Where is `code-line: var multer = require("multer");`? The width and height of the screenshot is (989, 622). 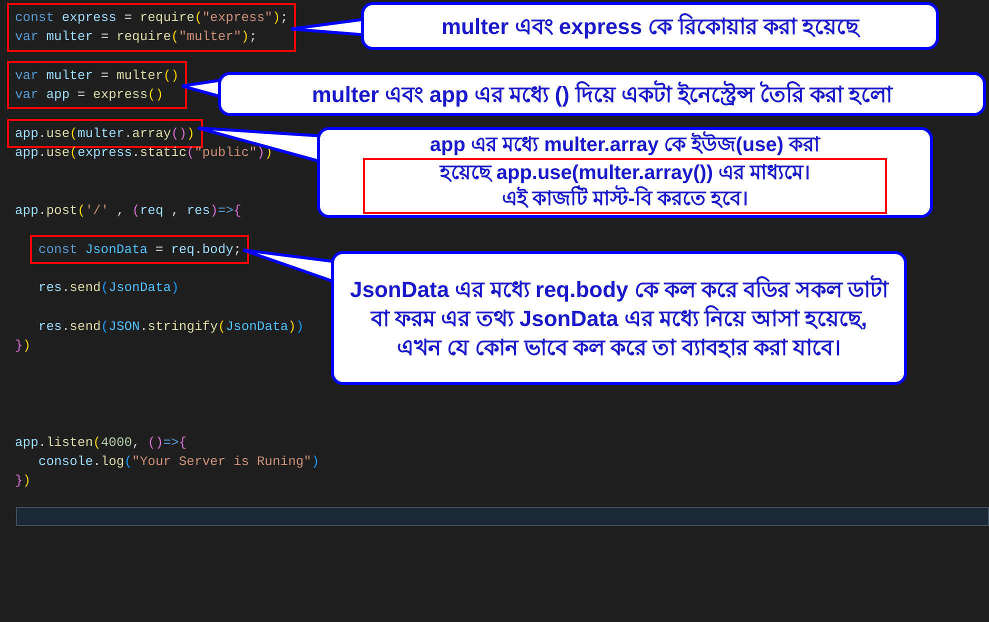
code-line: var multer = require("multer"); is located at coordinates (136, 37).